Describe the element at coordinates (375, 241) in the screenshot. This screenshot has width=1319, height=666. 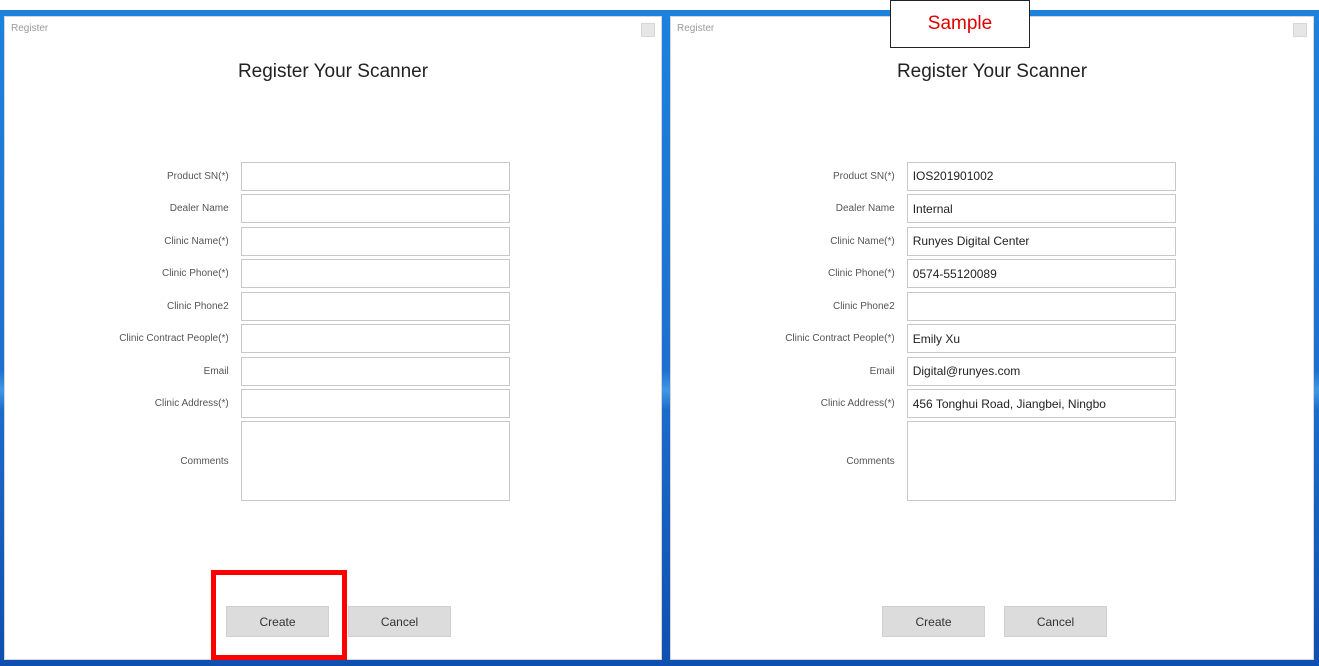
I see `clinic-name-input` at that location.